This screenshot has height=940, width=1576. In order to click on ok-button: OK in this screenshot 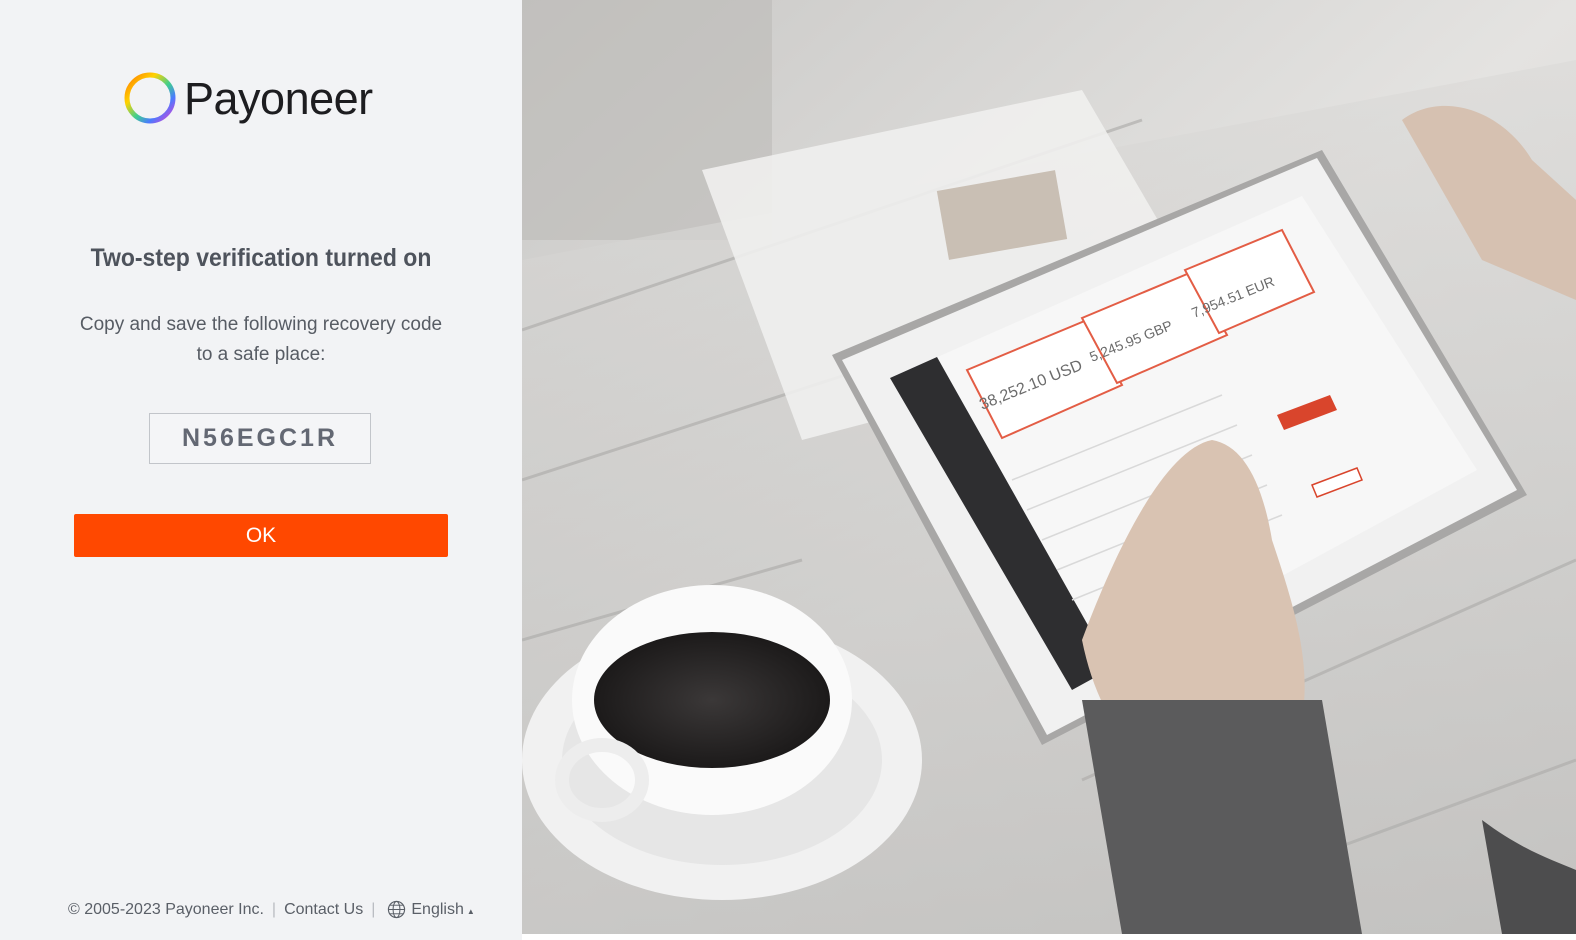, I will do `click(261, 535)`.